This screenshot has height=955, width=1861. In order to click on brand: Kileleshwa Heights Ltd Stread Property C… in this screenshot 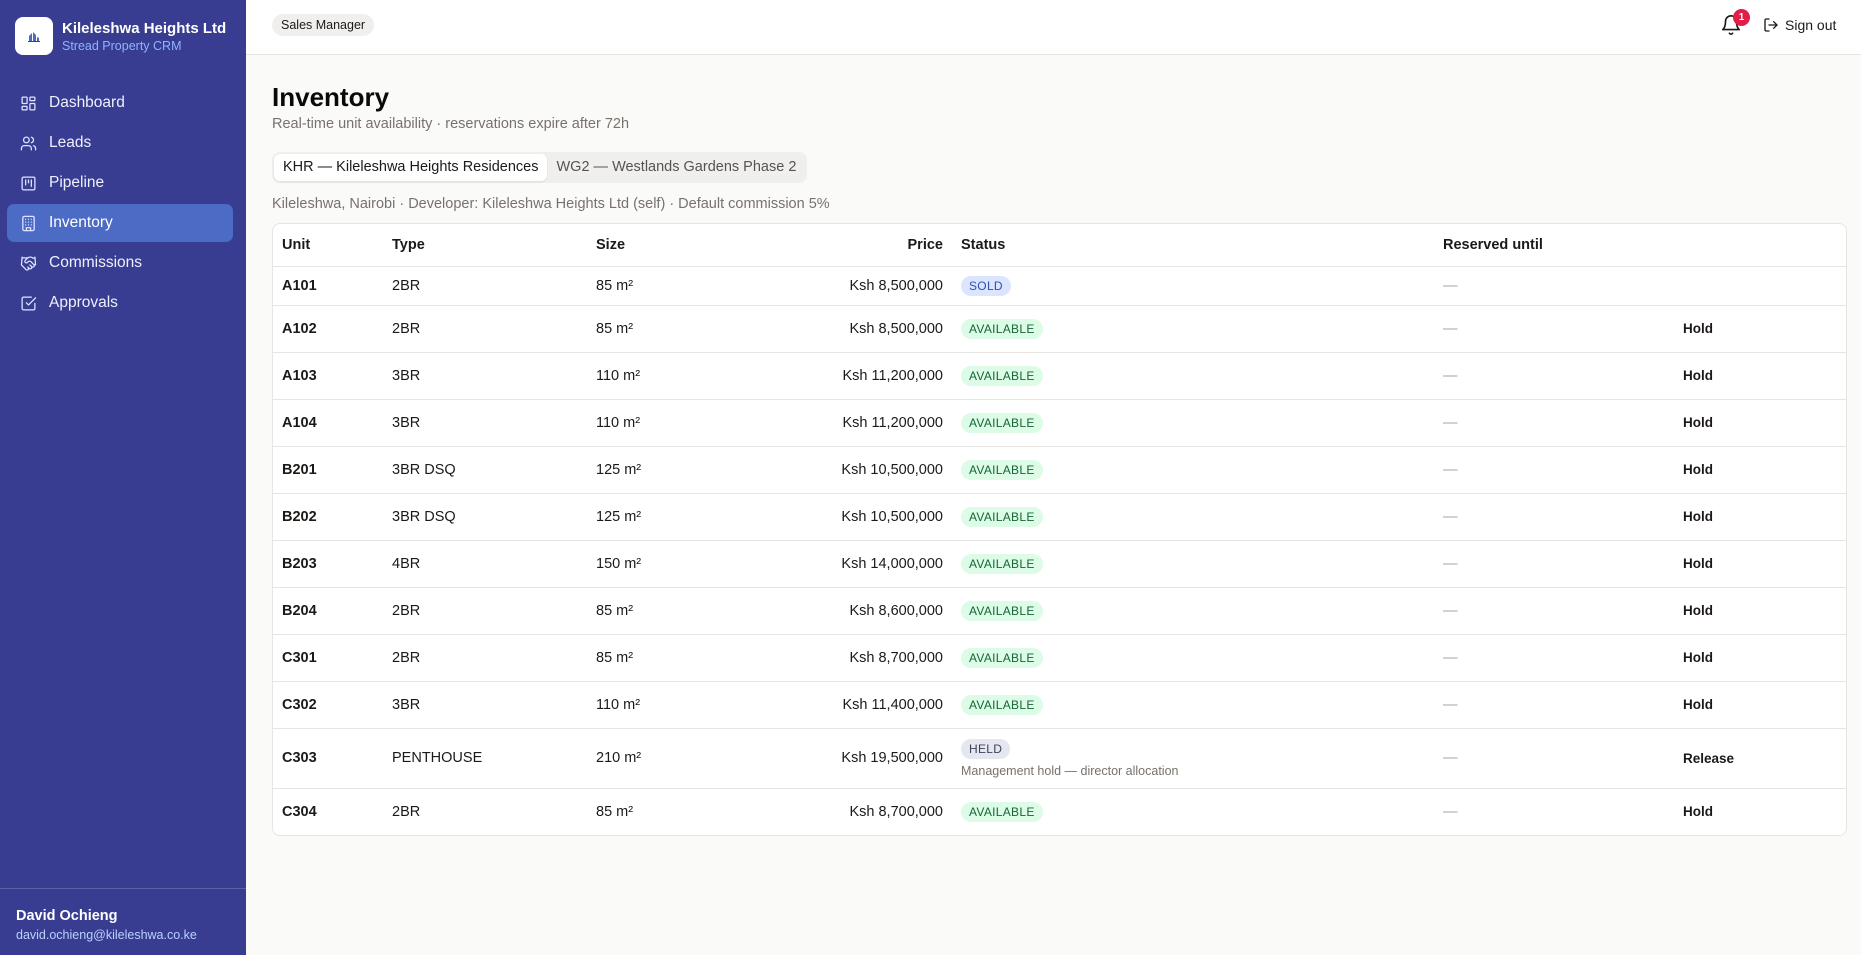, I will do `click(120, 36)`.